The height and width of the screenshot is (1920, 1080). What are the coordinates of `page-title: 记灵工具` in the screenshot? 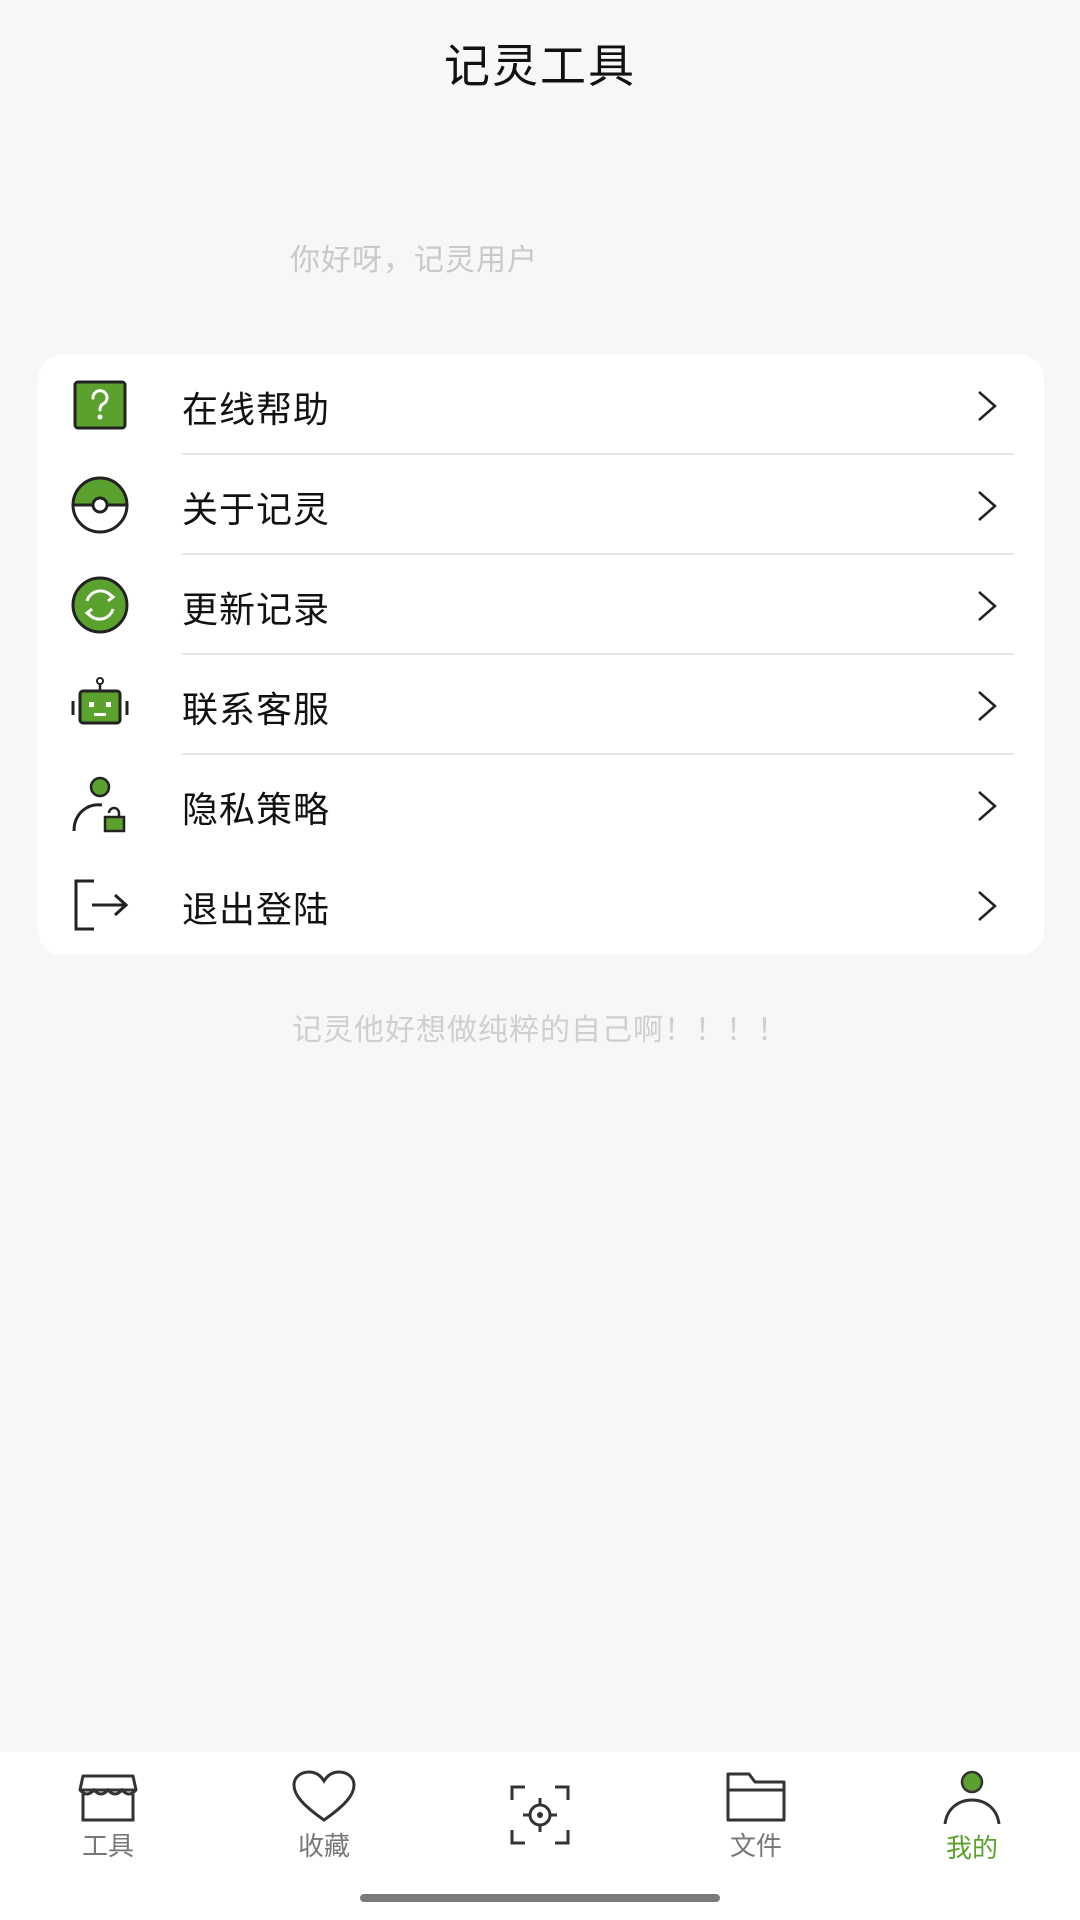 It's located at (540, 66).